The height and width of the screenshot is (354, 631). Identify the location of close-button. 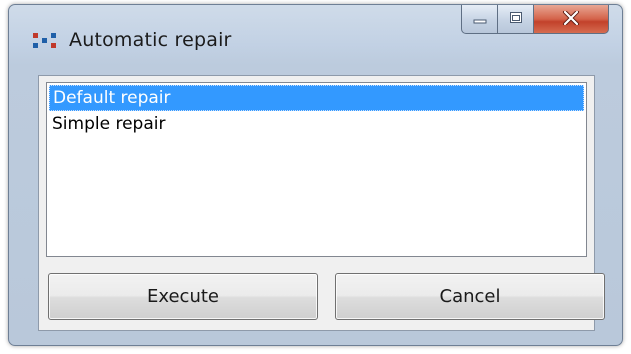
(571, 19).